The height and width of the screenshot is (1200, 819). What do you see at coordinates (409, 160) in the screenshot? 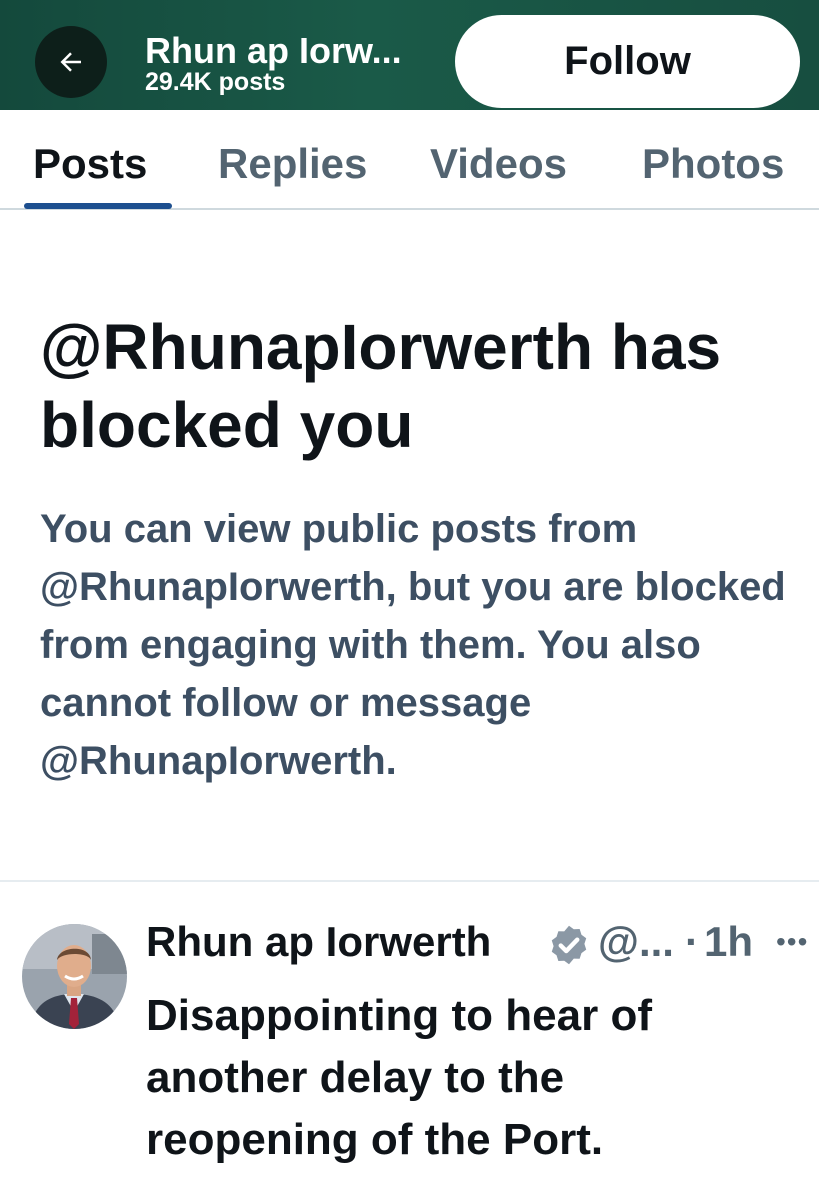
I see `profile-tabs: Posts Replies Videos Photos` at bounding box center [409, 160].